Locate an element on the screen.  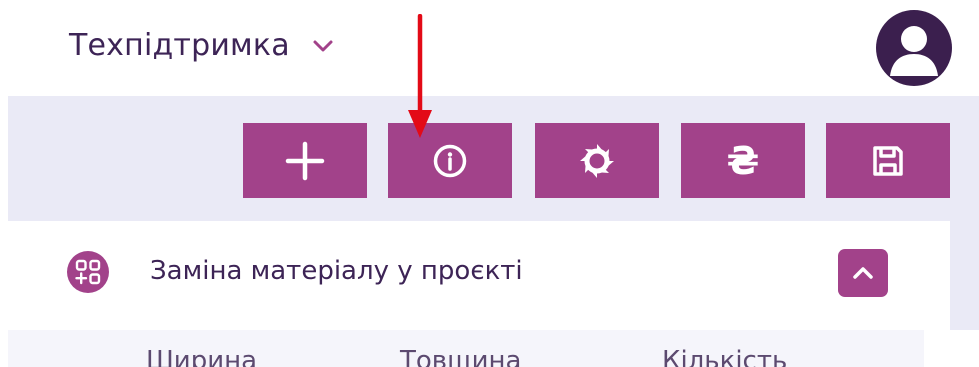
chevron-down-icon is located at coordinates (323, 46).